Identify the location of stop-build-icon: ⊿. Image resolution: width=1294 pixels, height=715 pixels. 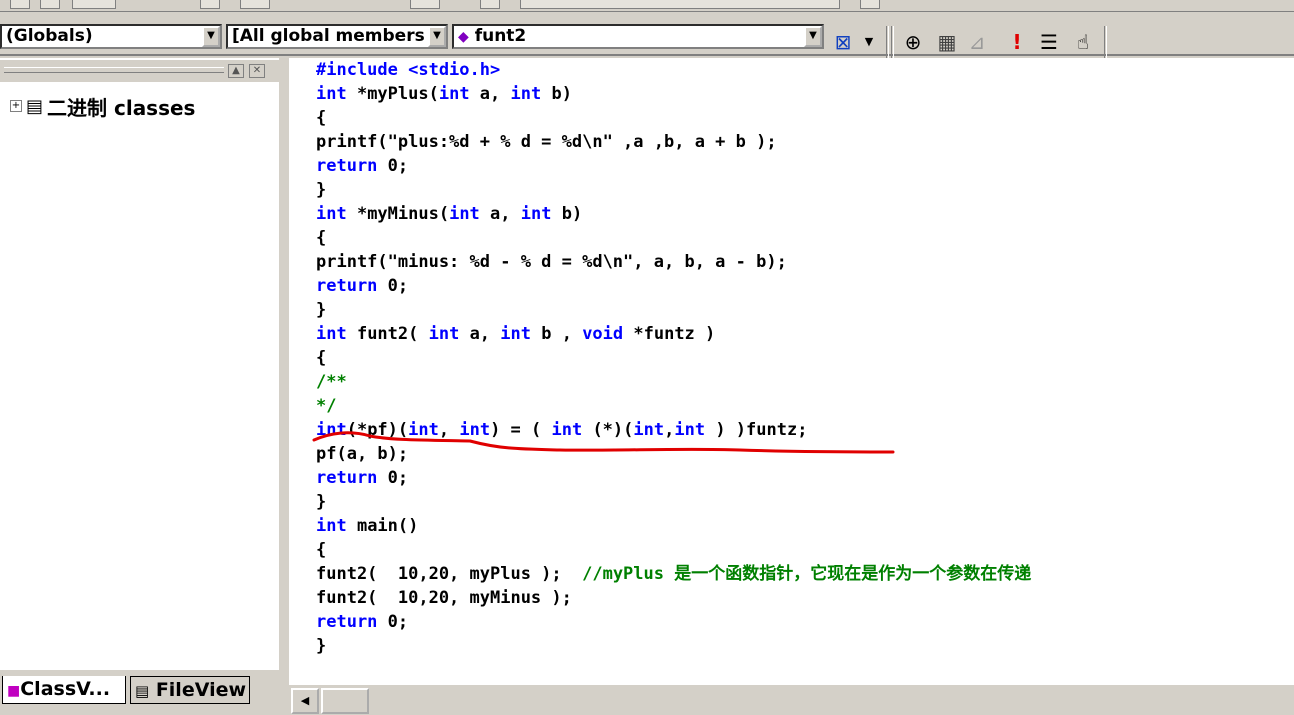
(977, 42).